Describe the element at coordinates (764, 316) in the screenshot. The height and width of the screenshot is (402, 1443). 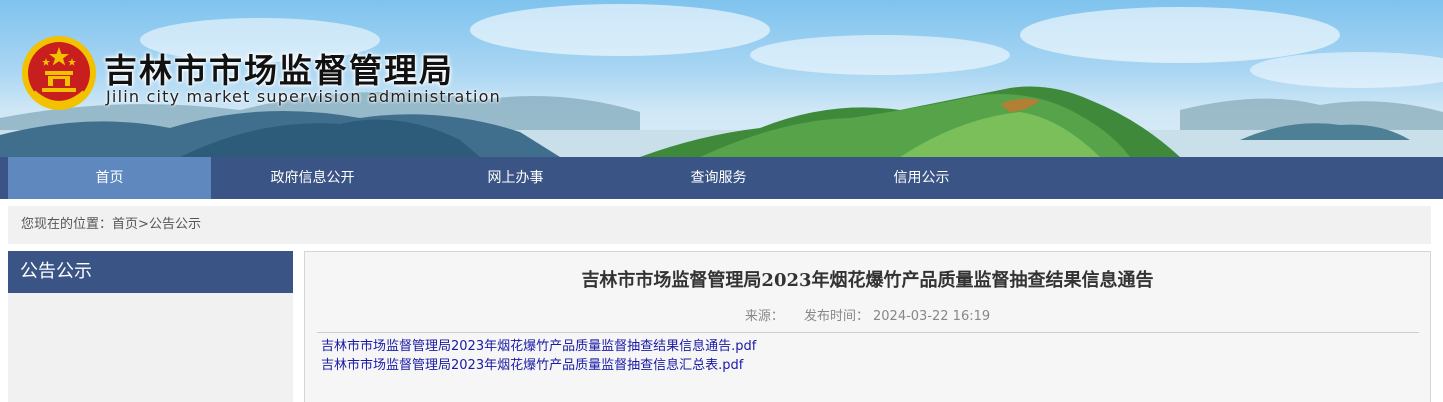
I see `source-label: 来源：` at that location.